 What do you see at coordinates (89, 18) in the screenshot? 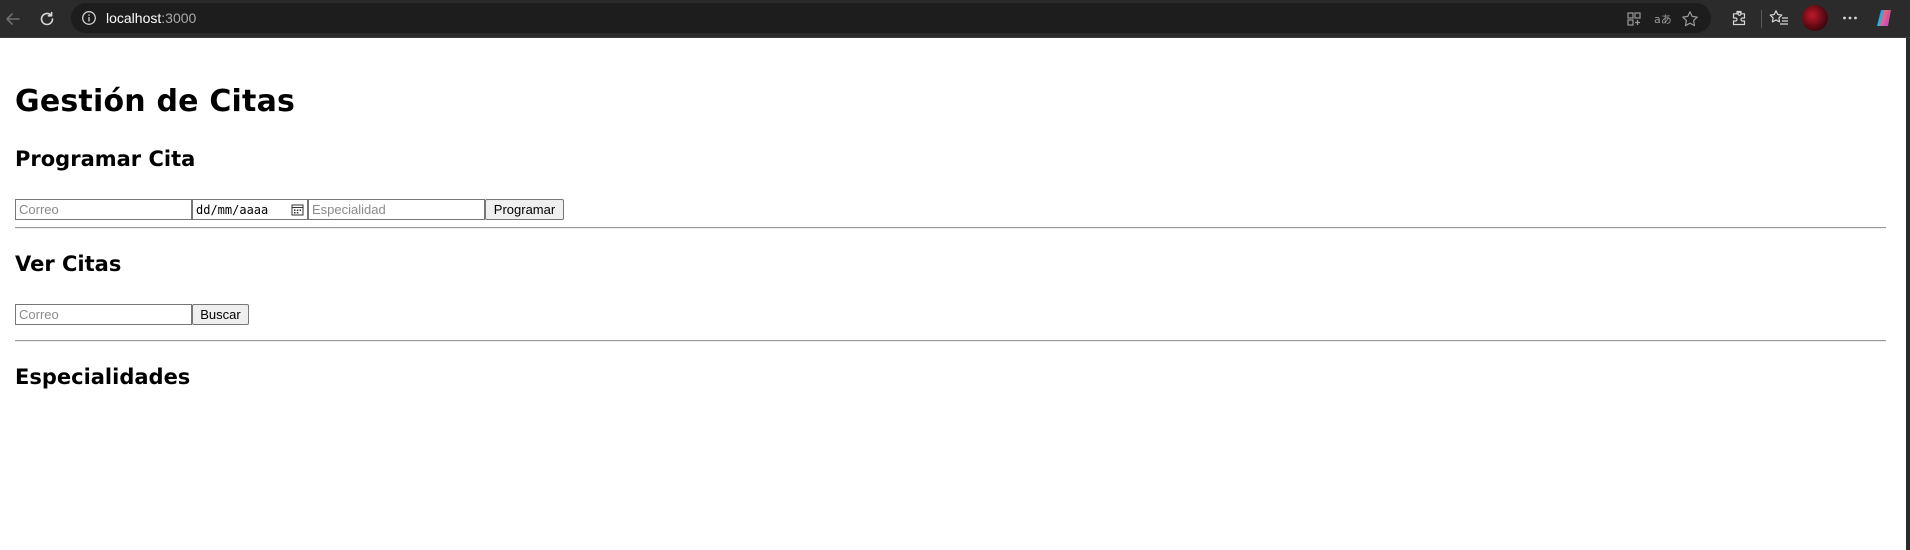
I see `site-info-icon` at bounding box center [89, 18].